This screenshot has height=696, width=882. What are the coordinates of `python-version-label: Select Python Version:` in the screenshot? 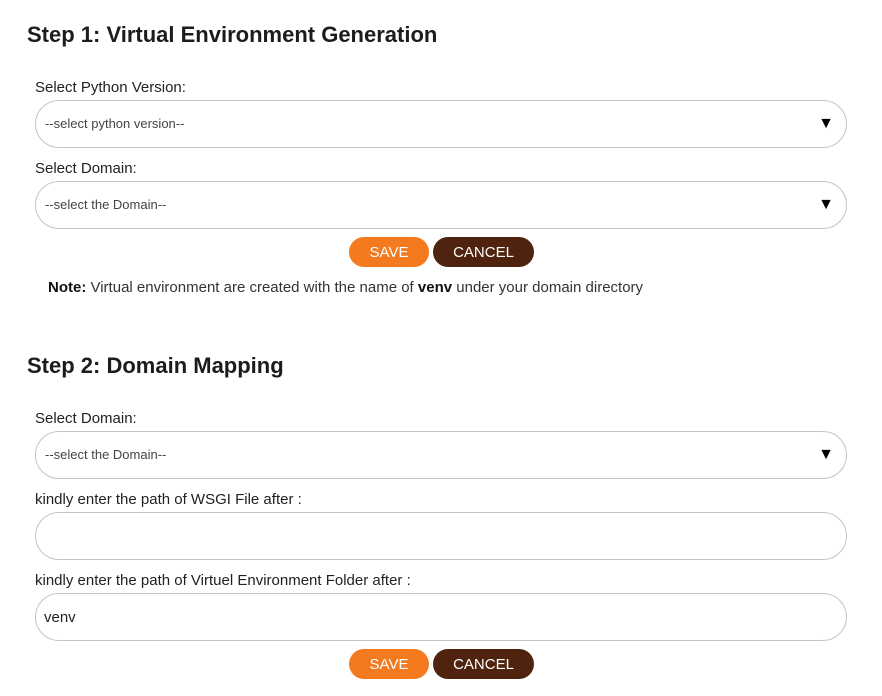 It's located at (110, 87).